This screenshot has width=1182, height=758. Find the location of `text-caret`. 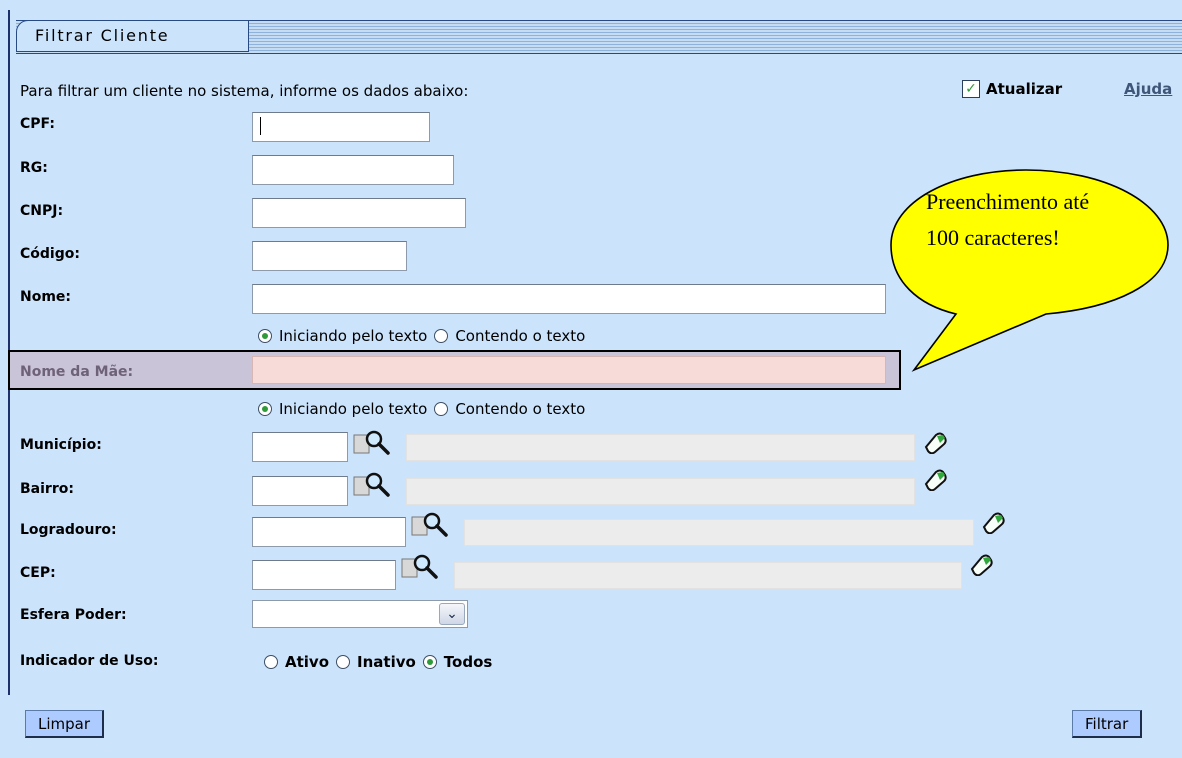

text-caret is located at coordinates (260, 126).